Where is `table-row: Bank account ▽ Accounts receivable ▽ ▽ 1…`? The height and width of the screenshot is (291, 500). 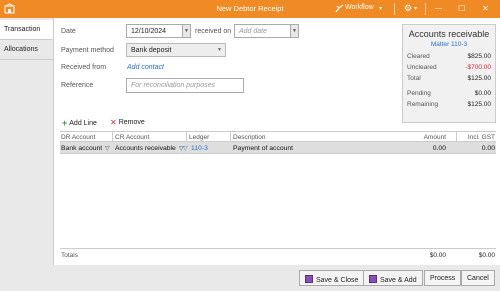
table-row: Bank account ▽ Accounts receivable ▽ ▽ 1… is located at coordinates (278, 148).